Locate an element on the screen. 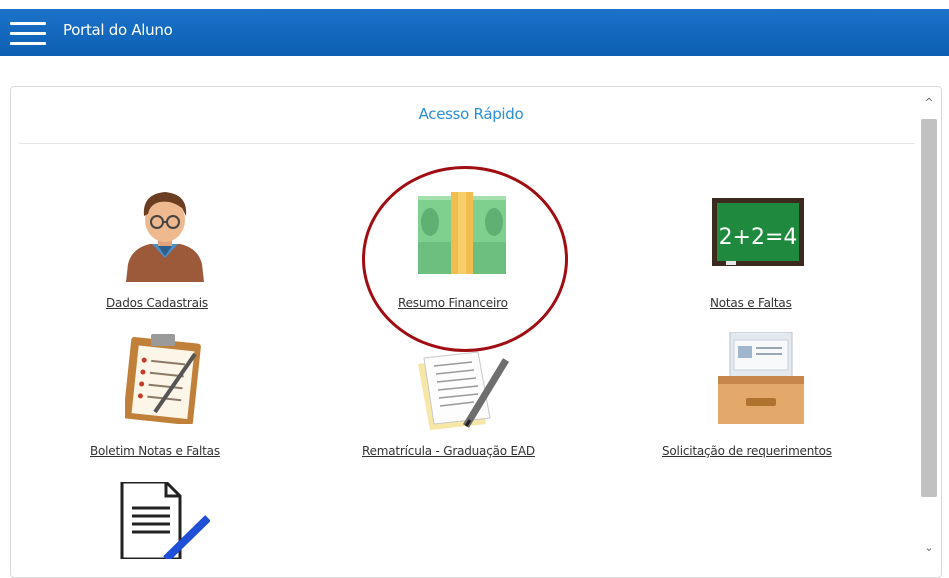  scroll-thumb is located at coordinates (929, 308).